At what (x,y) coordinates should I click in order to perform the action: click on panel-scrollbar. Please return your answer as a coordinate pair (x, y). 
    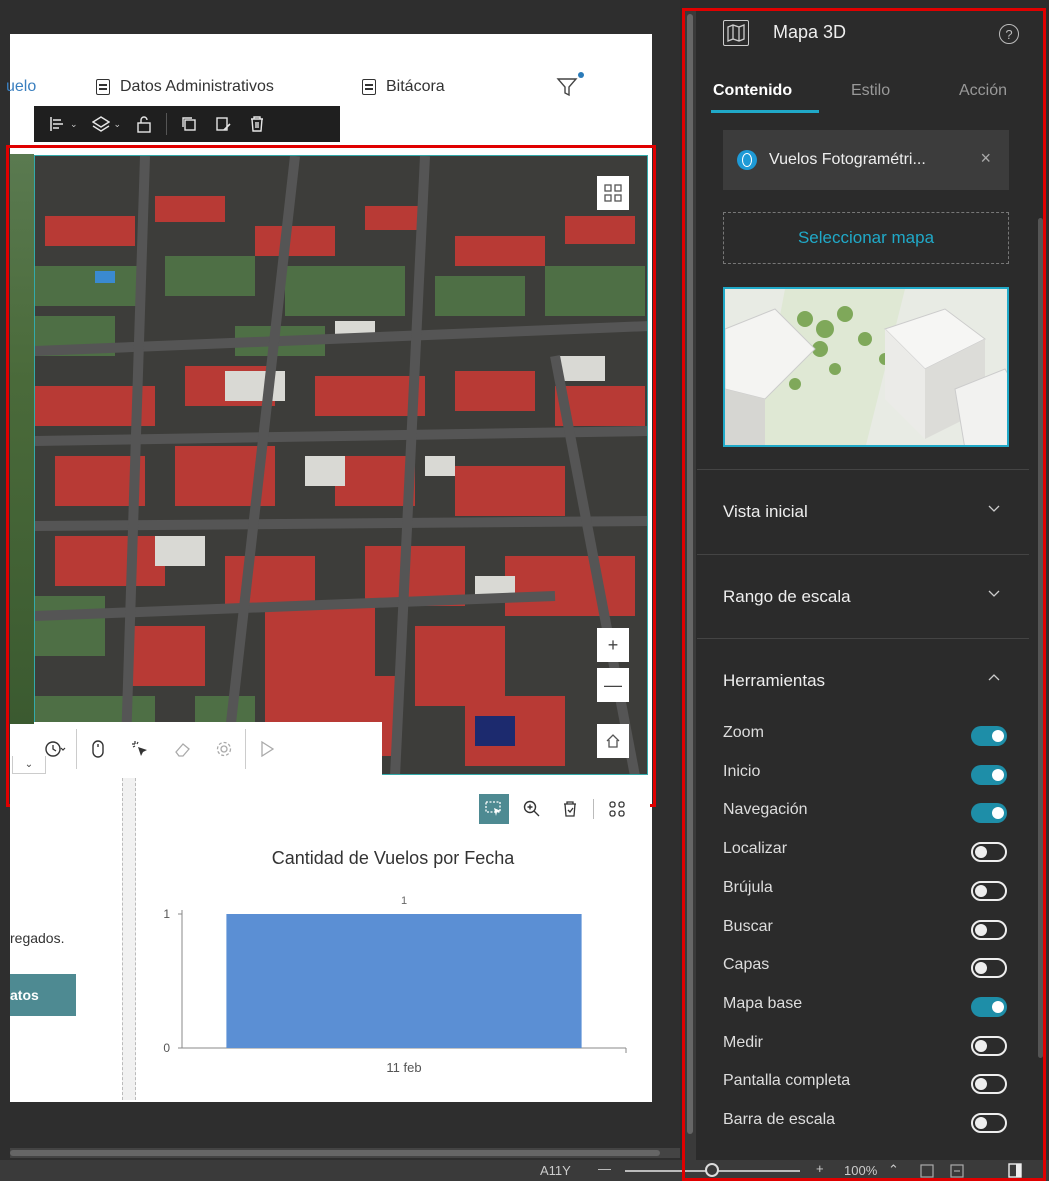
    Looking at the image, I should click on (1041, 638).